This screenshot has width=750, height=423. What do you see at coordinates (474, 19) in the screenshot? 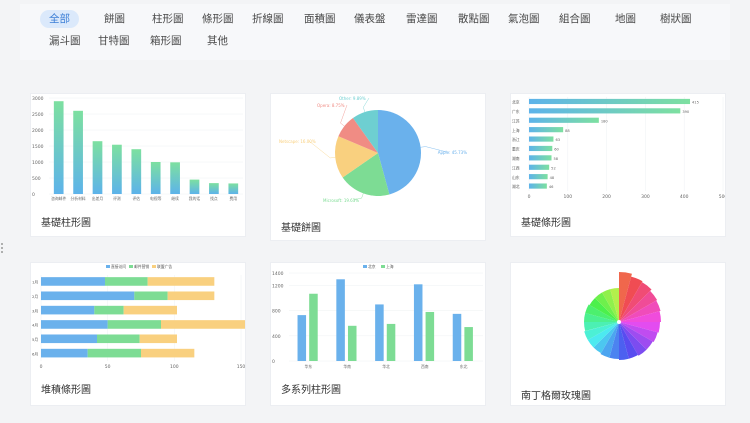
I see `filter-tag: 散點圖` at bounding box center [474, 19].